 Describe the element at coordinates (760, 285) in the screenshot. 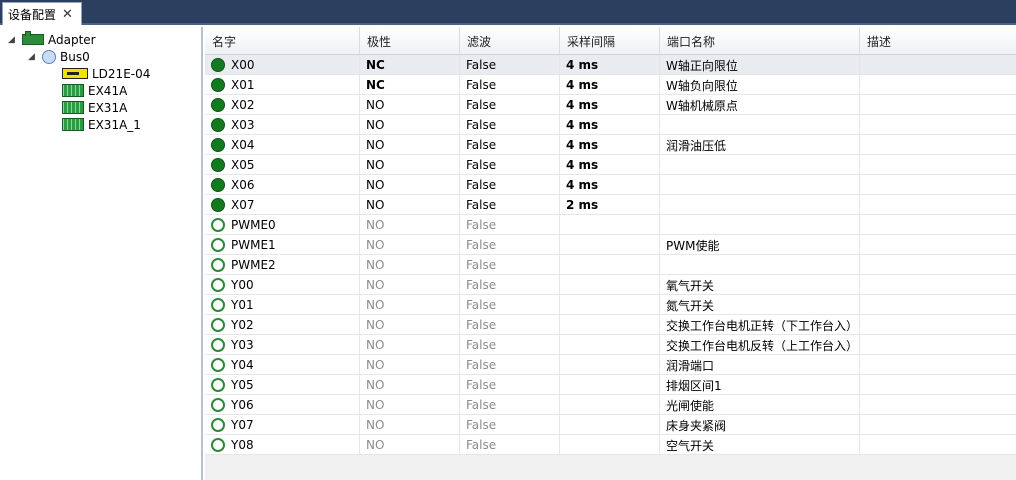

I see `cell-port-name: 氧气开关` at that location.